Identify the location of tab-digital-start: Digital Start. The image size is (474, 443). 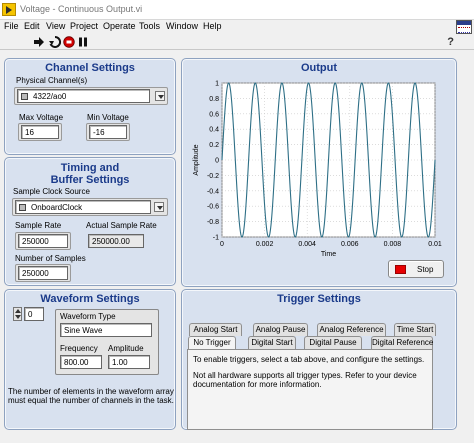
(272, 342).